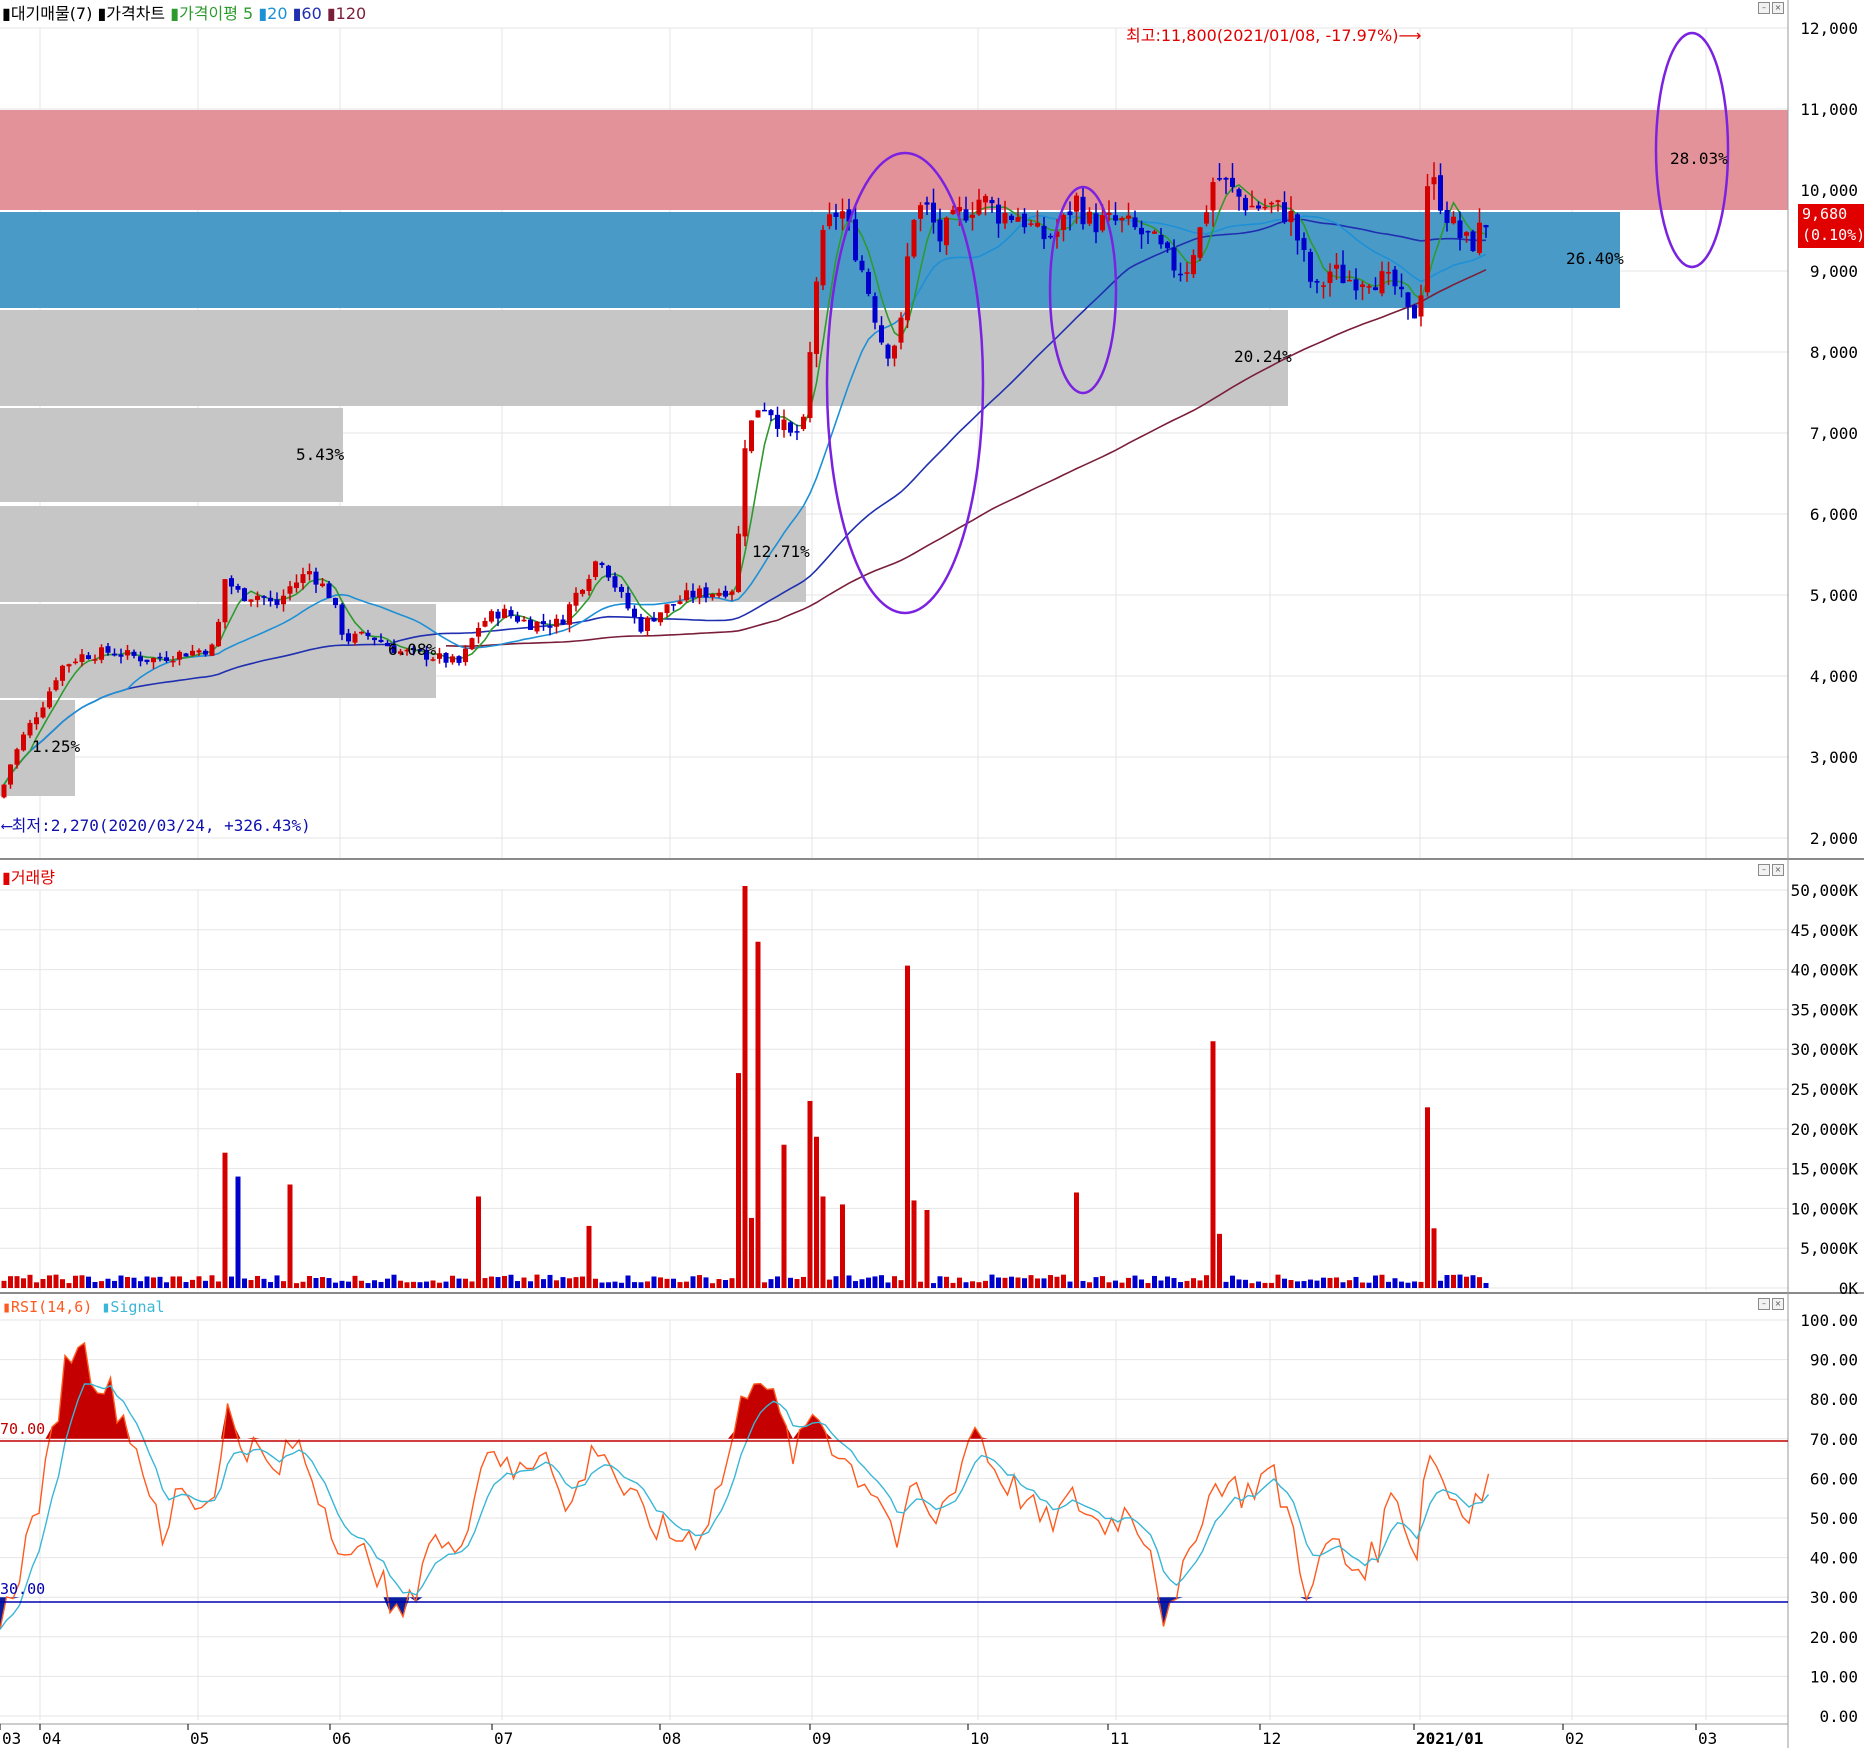 This screenshot has width=1864, height=1748. I want to click on rsi-legend-marker: ▮, so click(7, 1307).